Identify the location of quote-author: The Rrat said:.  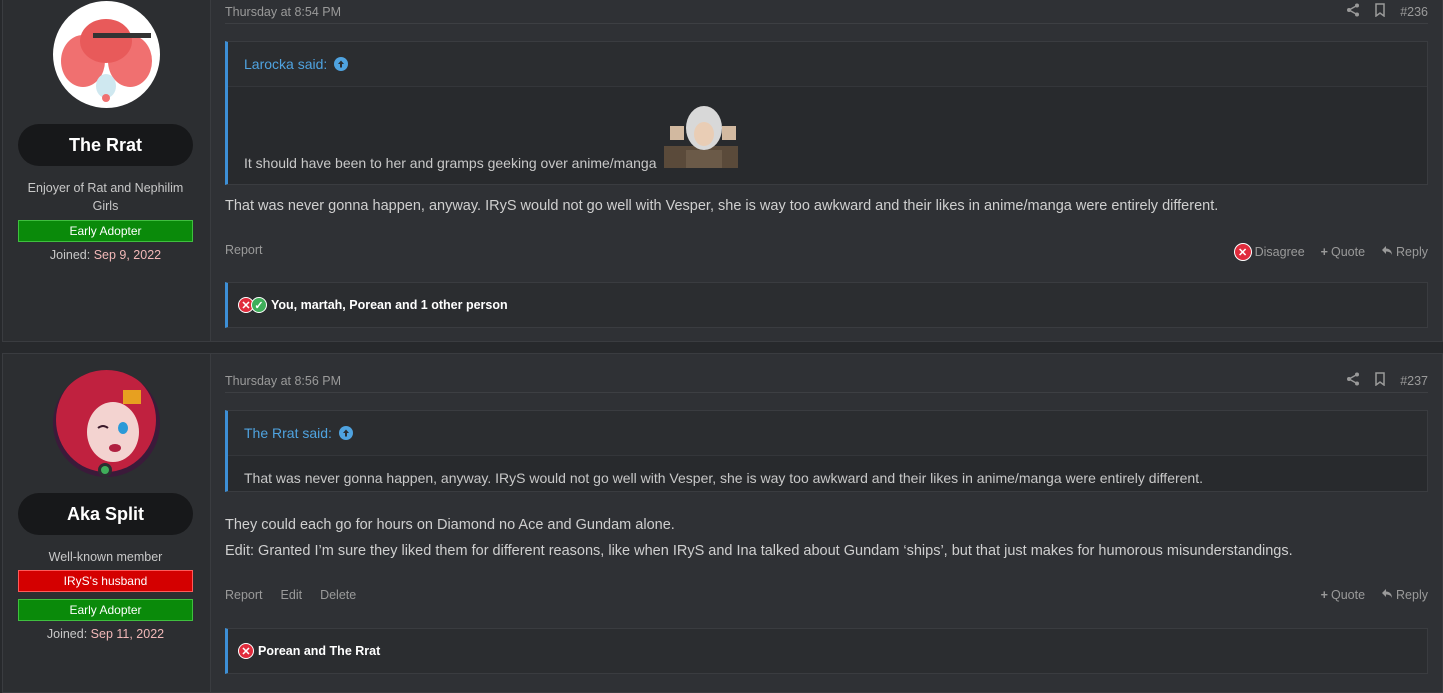
(288, 433).